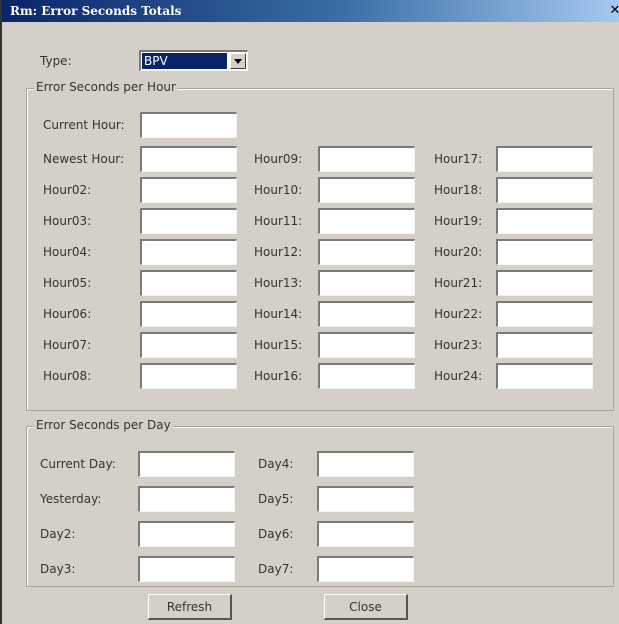  What do you see at coordinates (276, 499) in the screenshot?
I see `day-label: Day5:` at bounding box center [276, 499].